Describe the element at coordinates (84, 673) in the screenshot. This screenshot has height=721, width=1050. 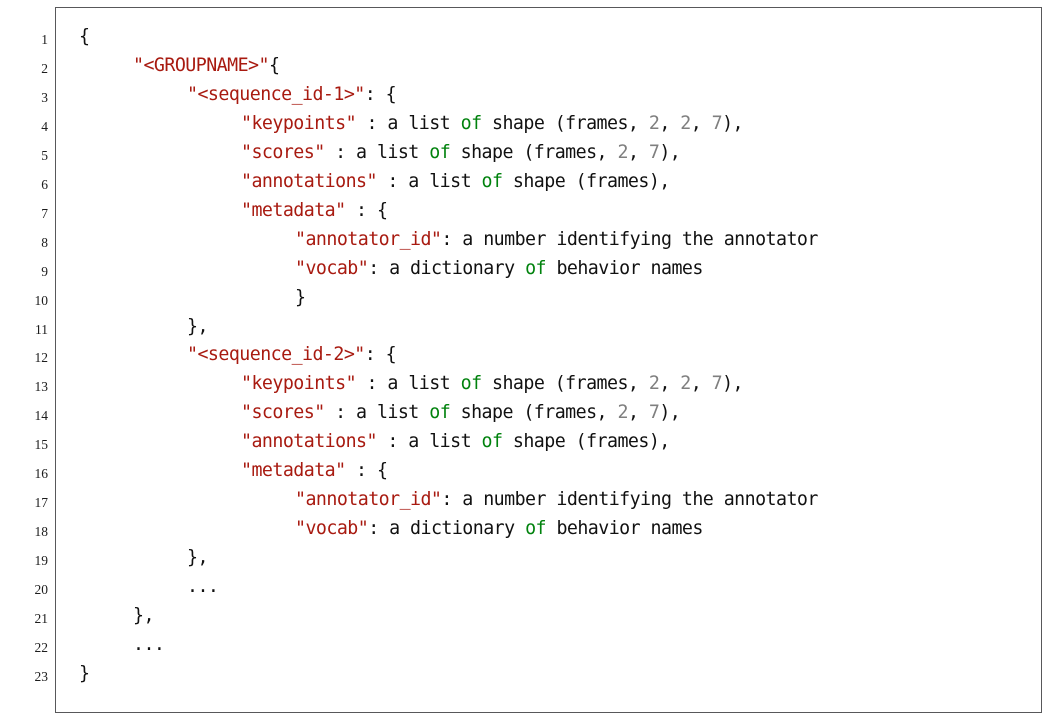
I see `code-line: }` at that location.